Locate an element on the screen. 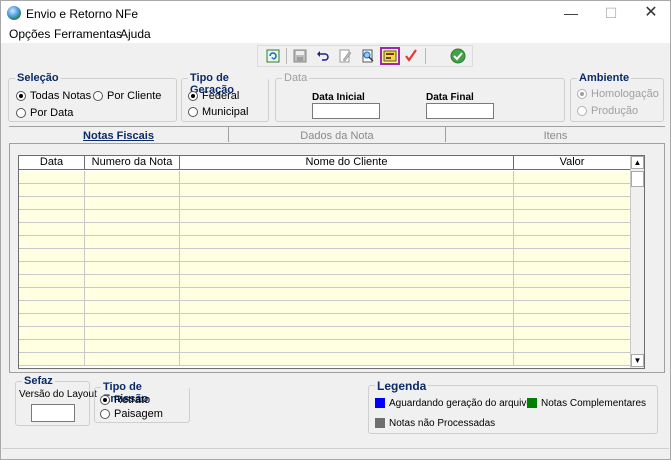 This screenshot has width=671, height=460. refresh-button is located at coordinates (273, 56).